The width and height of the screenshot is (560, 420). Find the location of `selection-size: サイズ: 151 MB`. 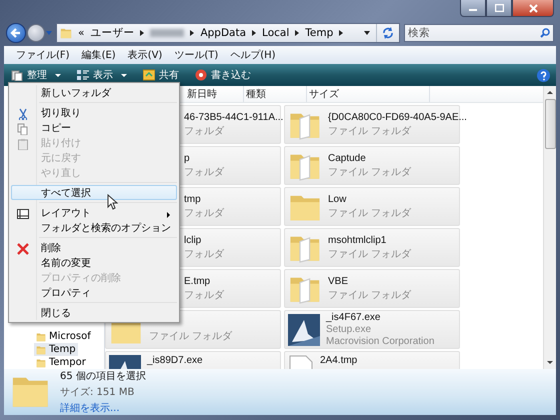

selection-size: サイズ: 151 MB is located at coordinates (98, 392).